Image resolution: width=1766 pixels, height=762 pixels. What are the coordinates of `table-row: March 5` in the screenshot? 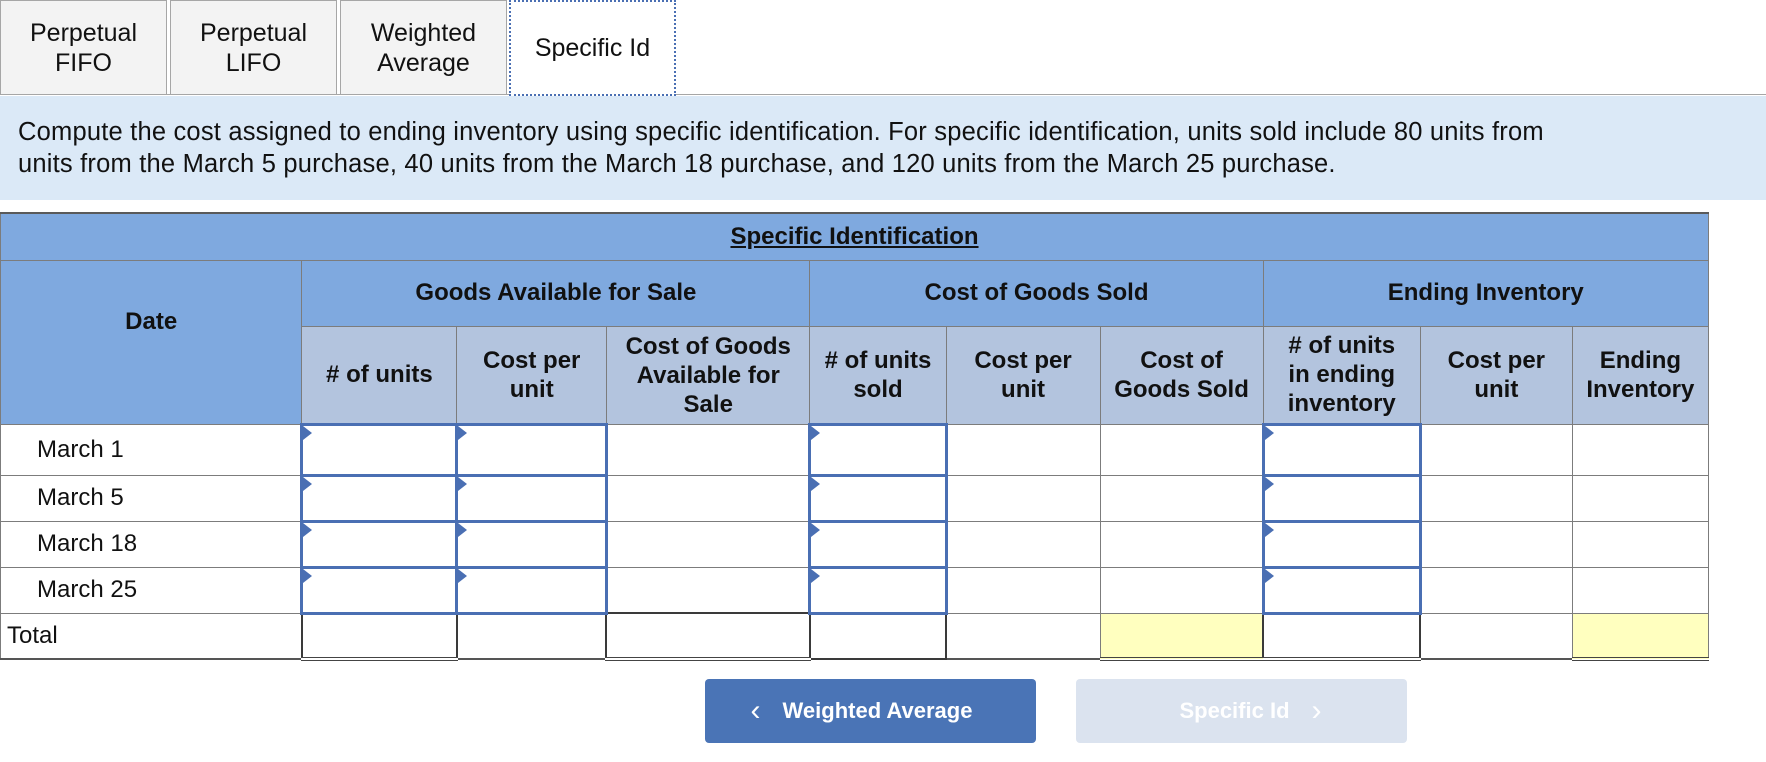 It's located at (855, 498).